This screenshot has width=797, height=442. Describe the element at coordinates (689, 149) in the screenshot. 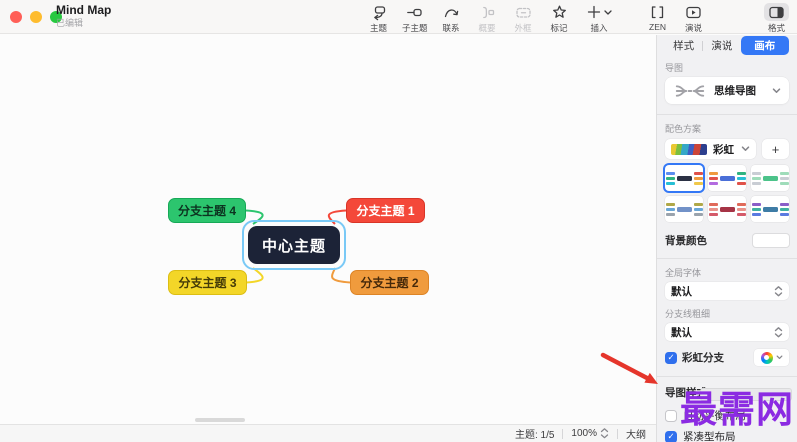

I see `rainbow-swatch` at that location.